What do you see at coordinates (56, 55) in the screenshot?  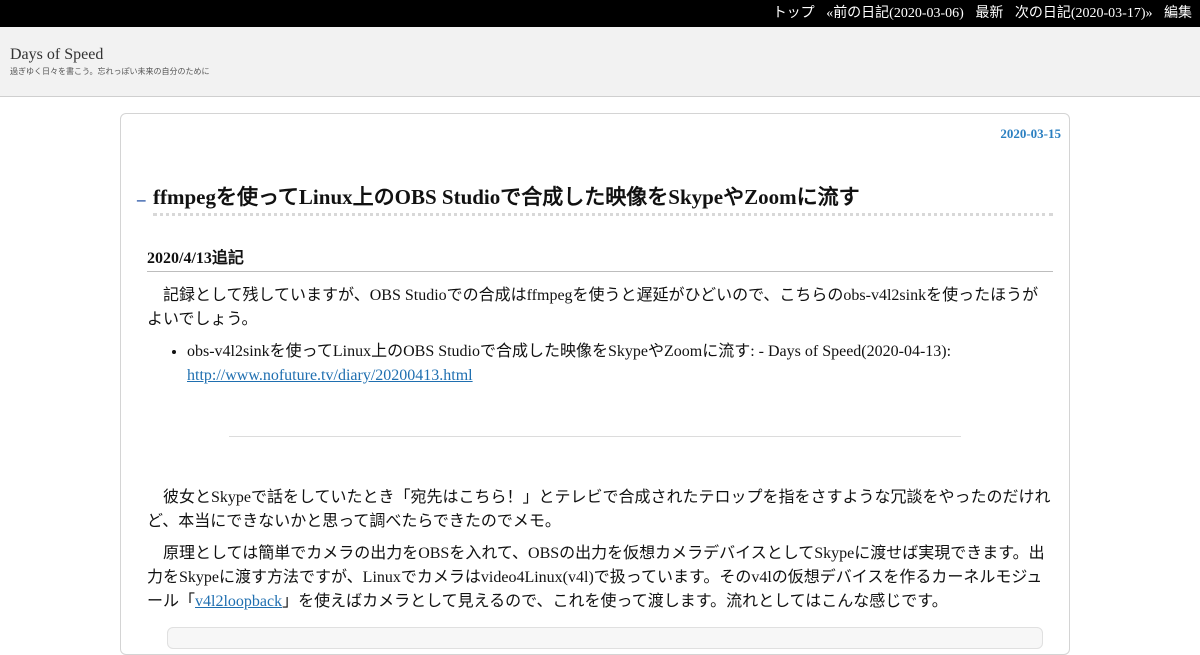 I see `site-title: Days of Speed` at bounding box center [56, 55].